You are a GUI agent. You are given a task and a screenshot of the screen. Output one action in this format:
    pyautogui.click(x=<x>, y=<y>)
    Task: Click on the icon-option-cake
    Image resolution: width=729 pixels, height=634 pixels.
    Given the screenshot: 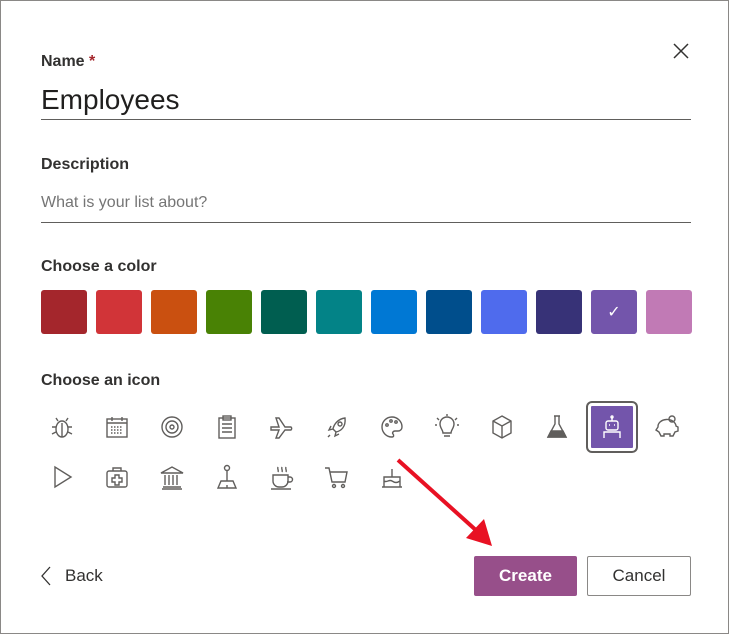 What is the action you would take?
    pyautogui.click(x=392, y=477)
    